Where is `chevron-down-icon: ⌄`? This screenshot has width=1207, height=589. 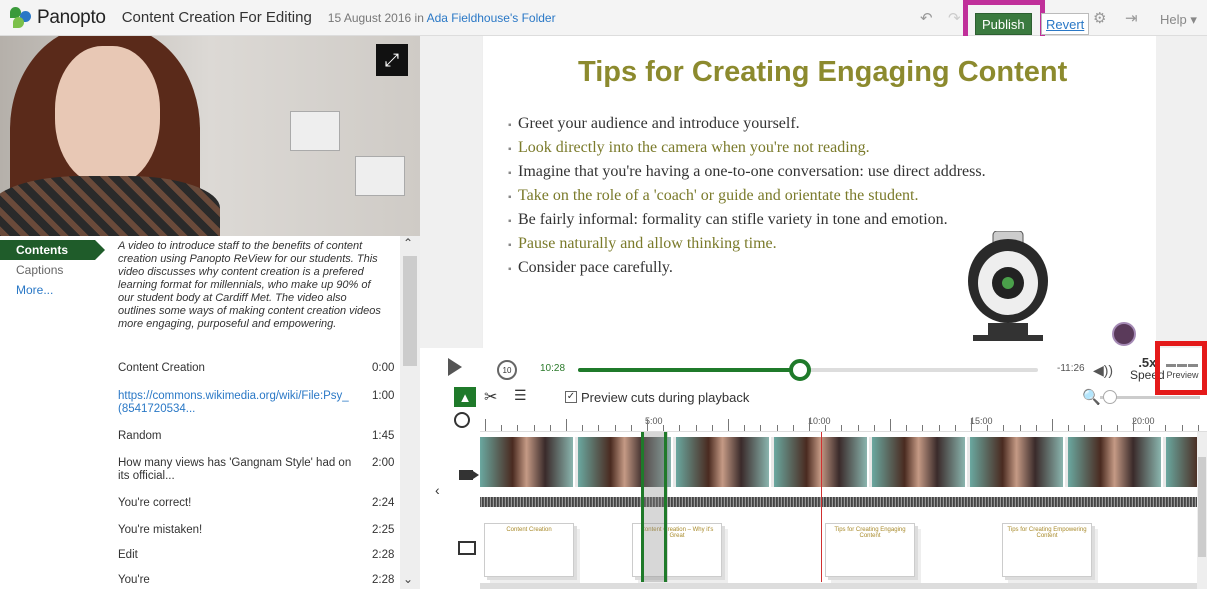
chevron-down-icon: ⌄ is located at coordinates (408, 579).